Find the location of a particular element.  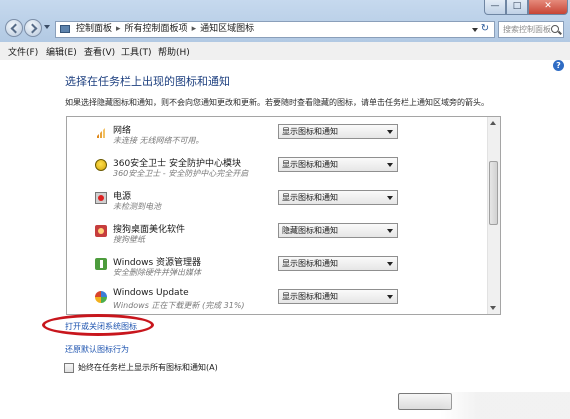

back-button is located at coordinates (14, 28).